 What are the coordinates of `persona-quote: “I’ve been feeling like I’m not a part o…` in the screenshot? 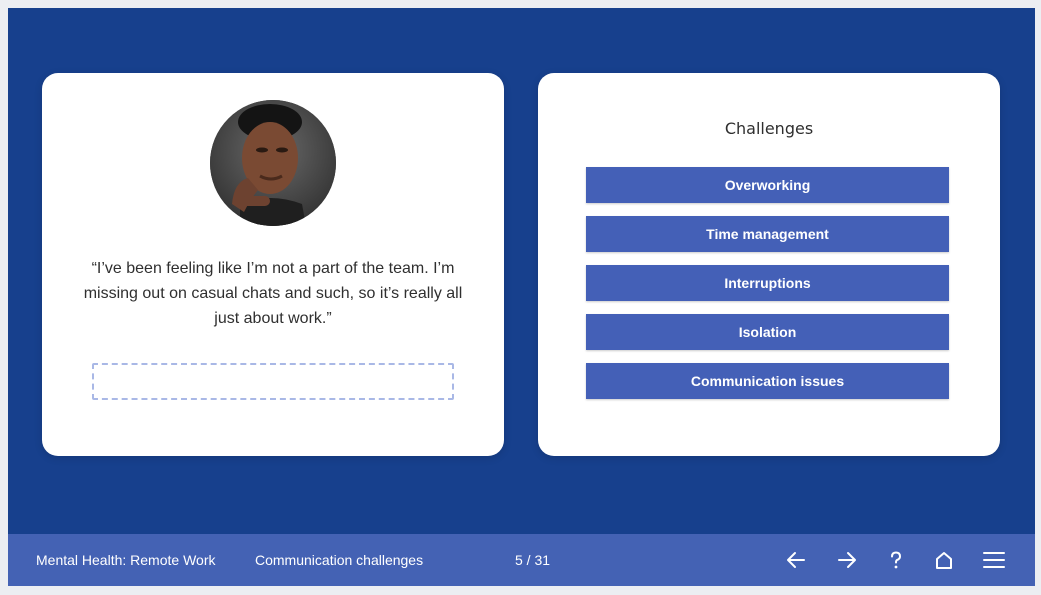 It's located at (273, 293).